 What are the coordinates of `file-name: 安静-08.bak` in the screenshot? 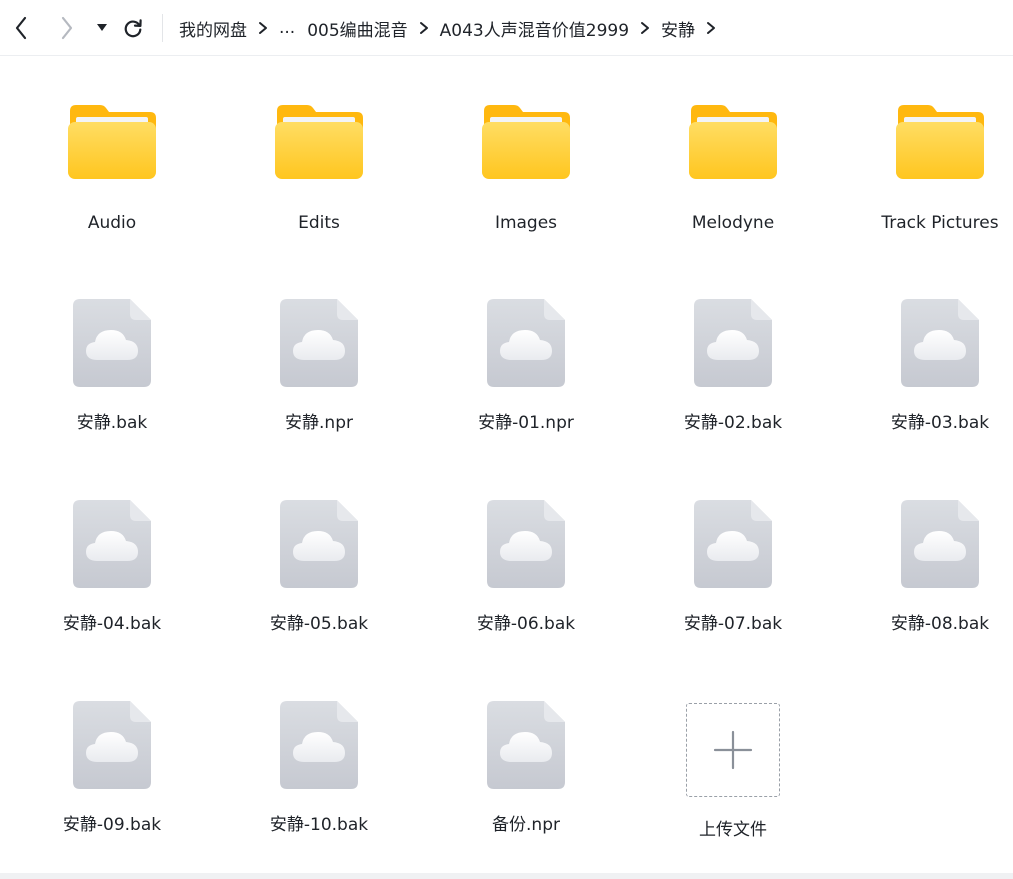 It's located at (940, 624).